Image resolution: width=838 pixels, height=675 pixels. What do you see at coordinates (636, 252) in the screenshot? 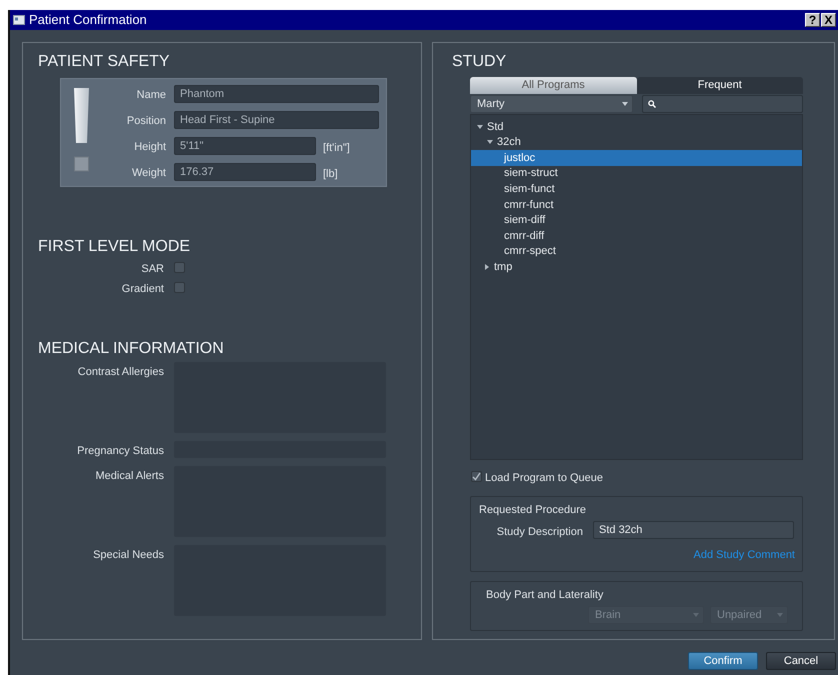
I see `tree-item: cmrr-spect` at bounding box center [636, 252].